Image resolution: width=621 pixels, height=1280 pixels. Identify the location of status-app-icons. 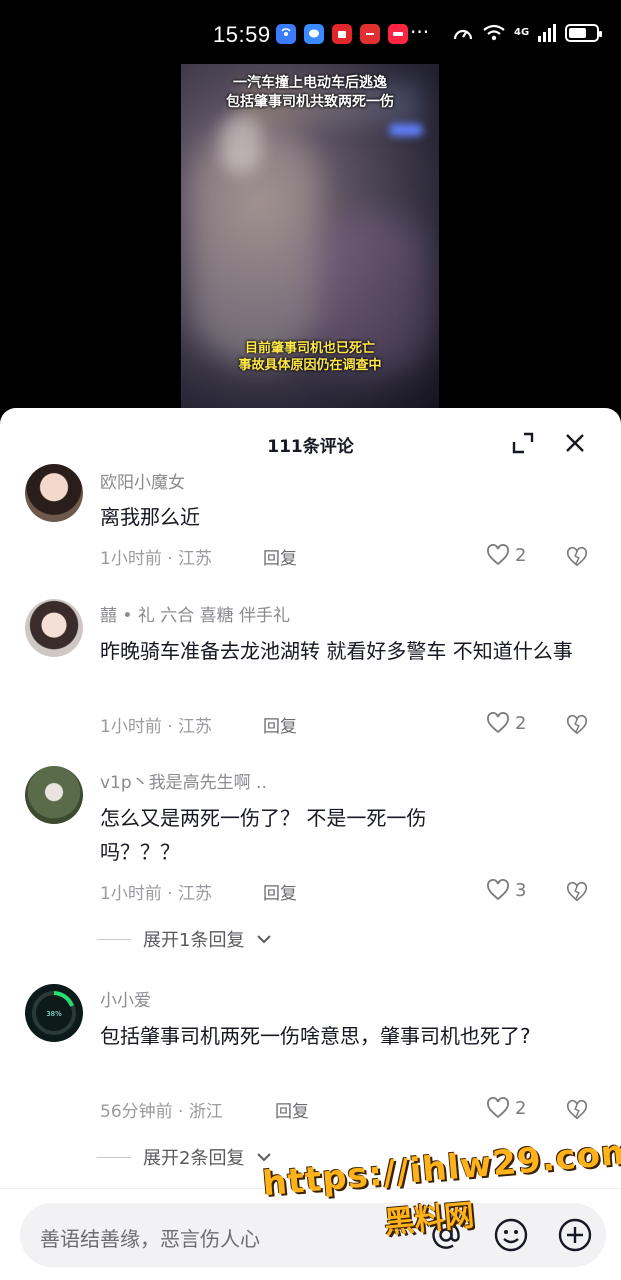
(342, 34).